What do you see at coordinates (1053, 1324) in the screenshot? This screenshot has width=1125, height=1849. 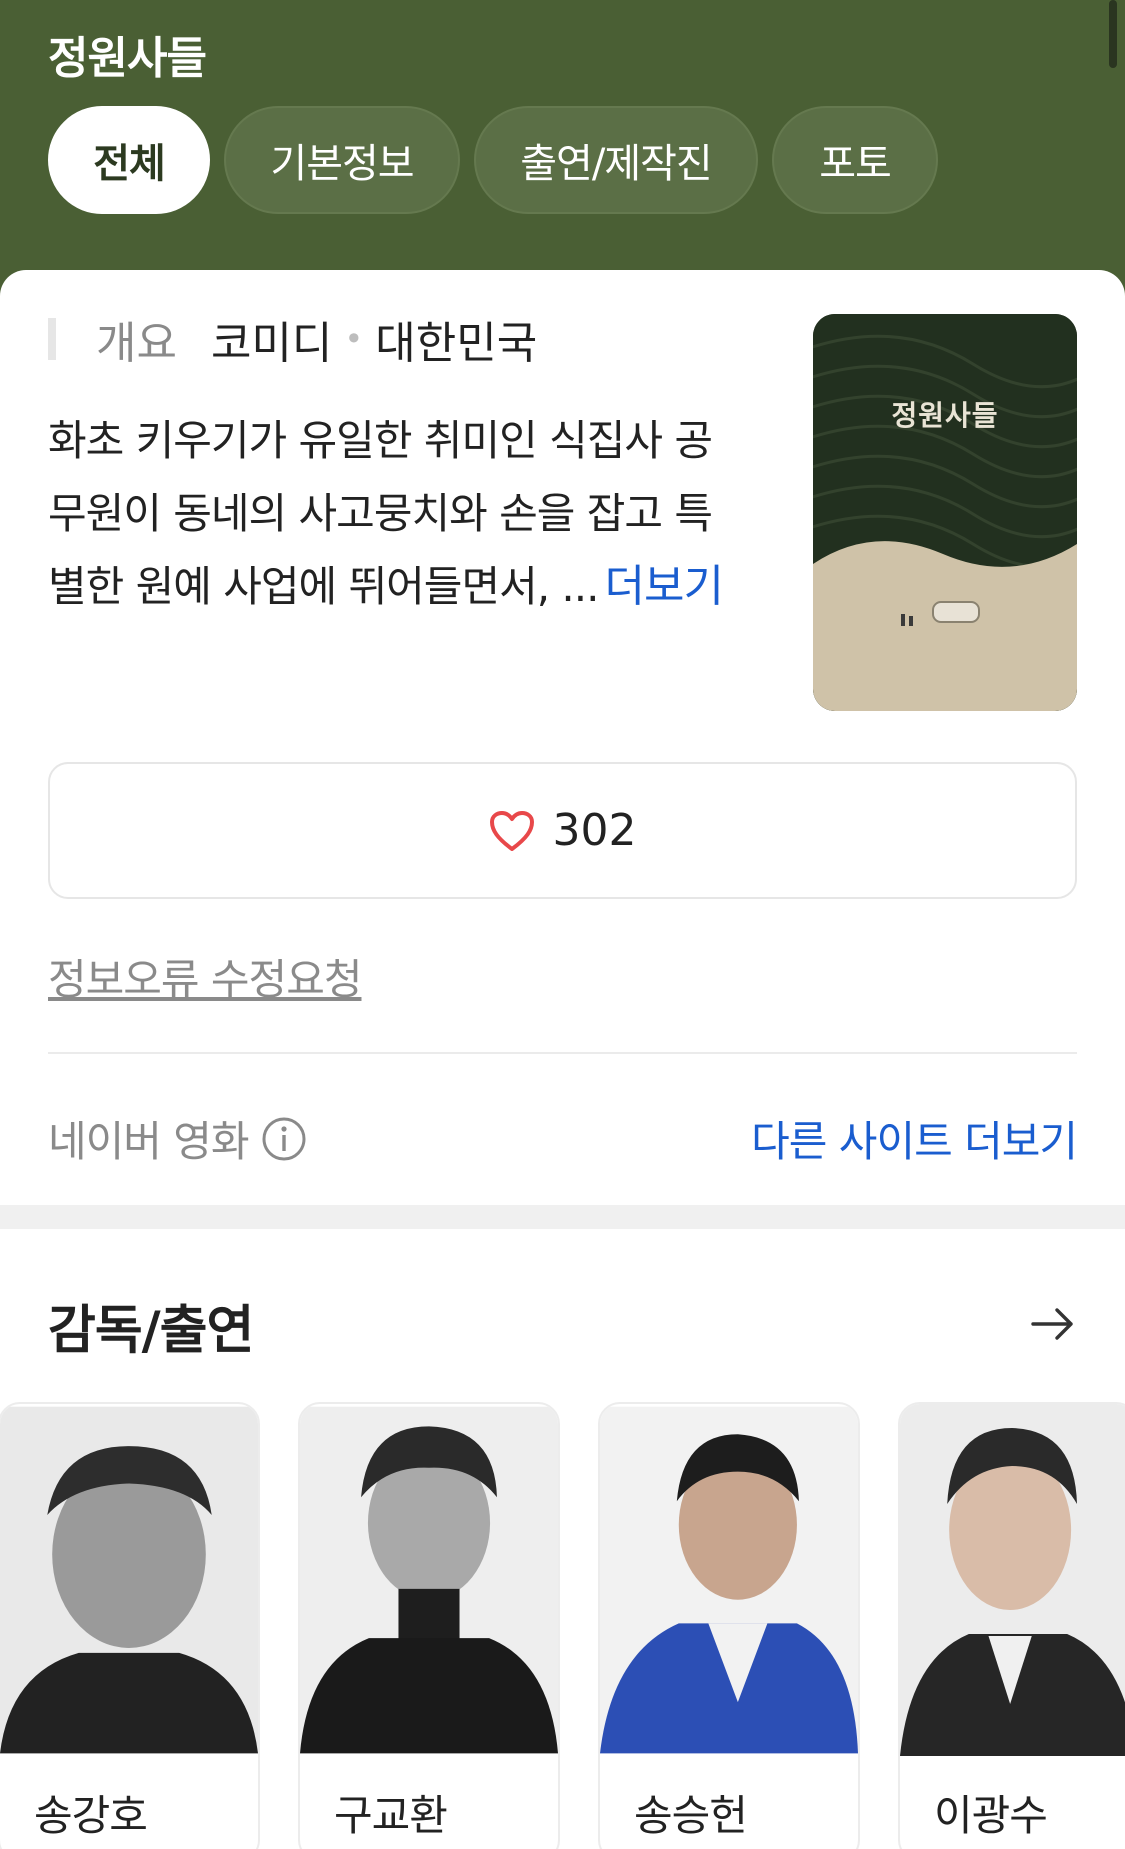 I see `arrow-right-icon` at bounding box center [1053, 1324].